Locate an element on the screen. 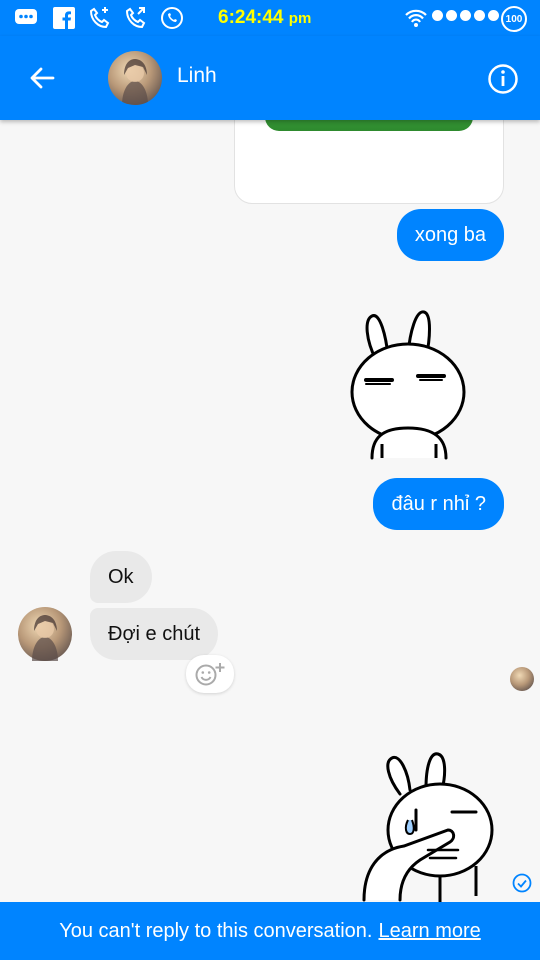 This screenshot has height=960, width=540. card-action-bar is located at coordinates (369, 125).